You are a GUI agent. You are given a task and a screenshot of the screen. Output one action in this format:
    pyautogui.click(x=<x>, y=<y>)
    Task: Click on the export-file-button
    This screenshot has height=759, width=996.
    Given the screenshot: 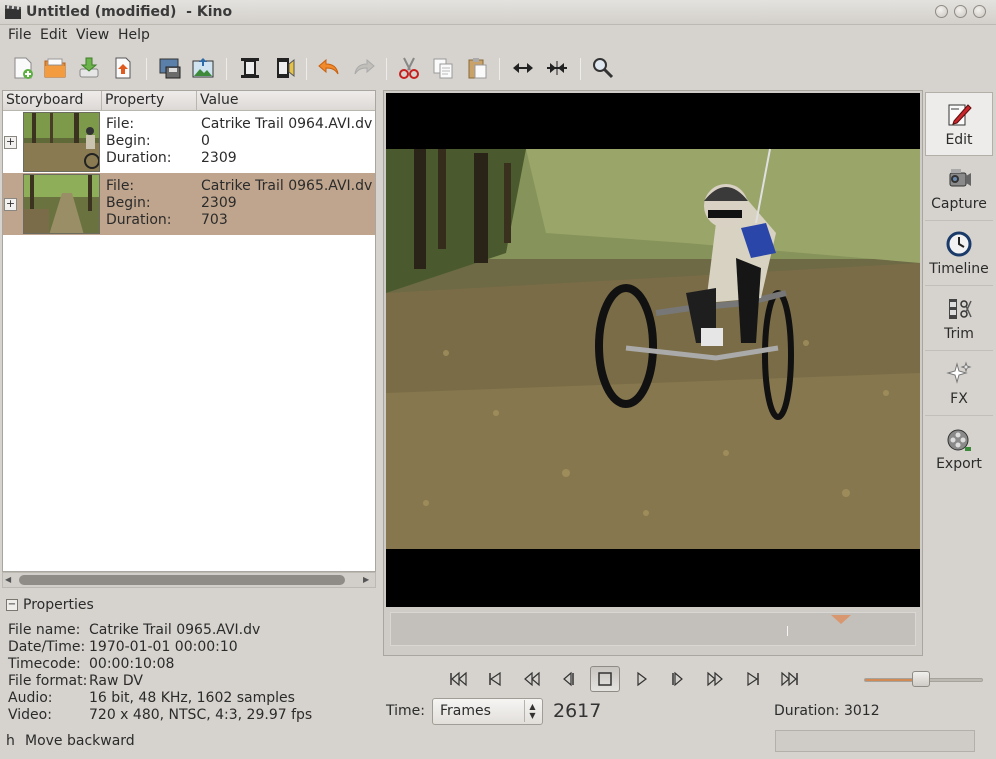 What is the action you would take?
    pyautogui.click(x=123, y=68)
    